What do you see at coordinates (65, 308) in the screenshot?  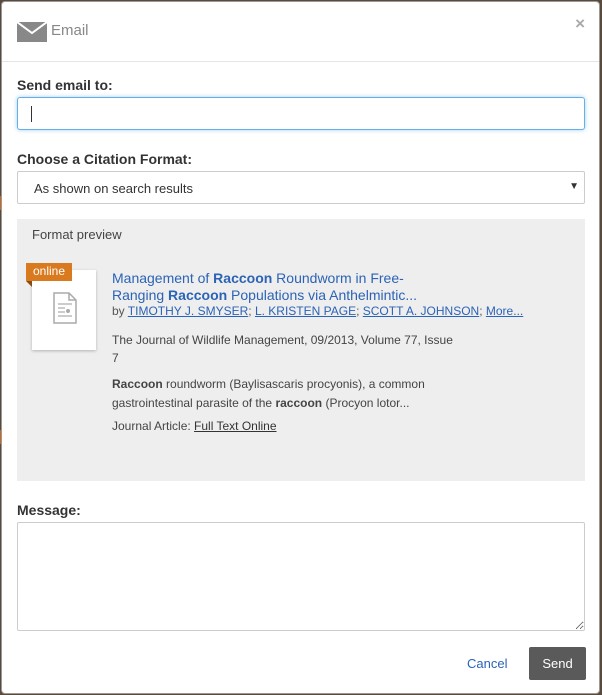 I see `document-icon` at bounding box center [65, 308].